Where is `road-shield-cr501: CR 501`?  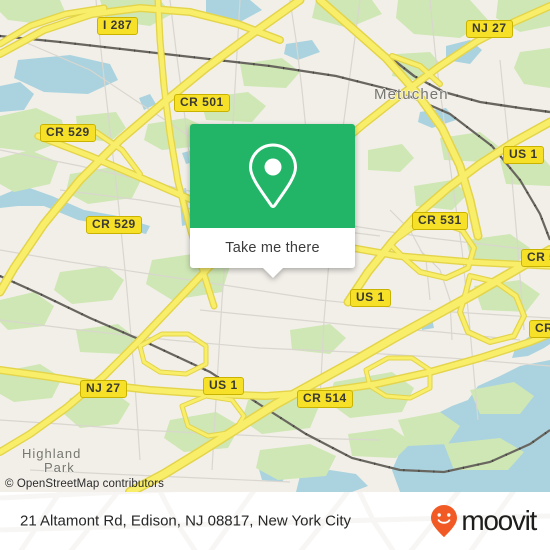 road-shield-cr501: CR 501 is located at coordinates (202, 103).